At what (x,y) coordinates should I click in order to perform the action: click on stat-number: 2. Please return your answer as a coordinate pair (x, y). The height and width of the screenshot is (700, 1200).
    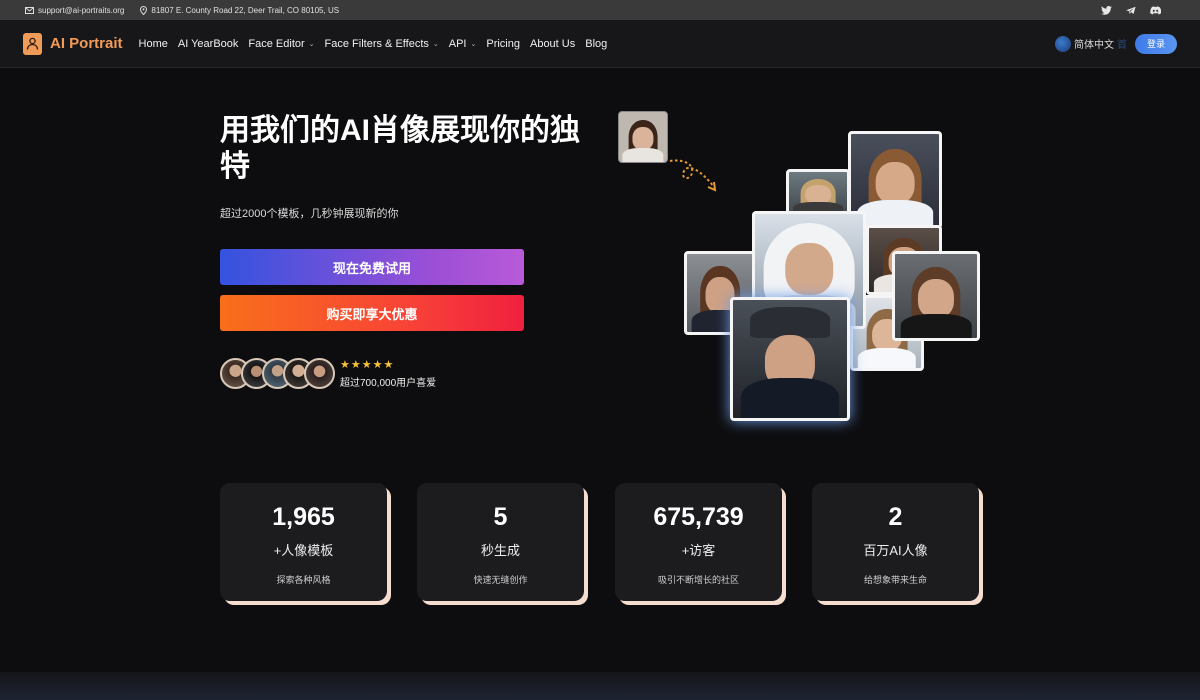
    Looking at the image, I should click on (895, 517).